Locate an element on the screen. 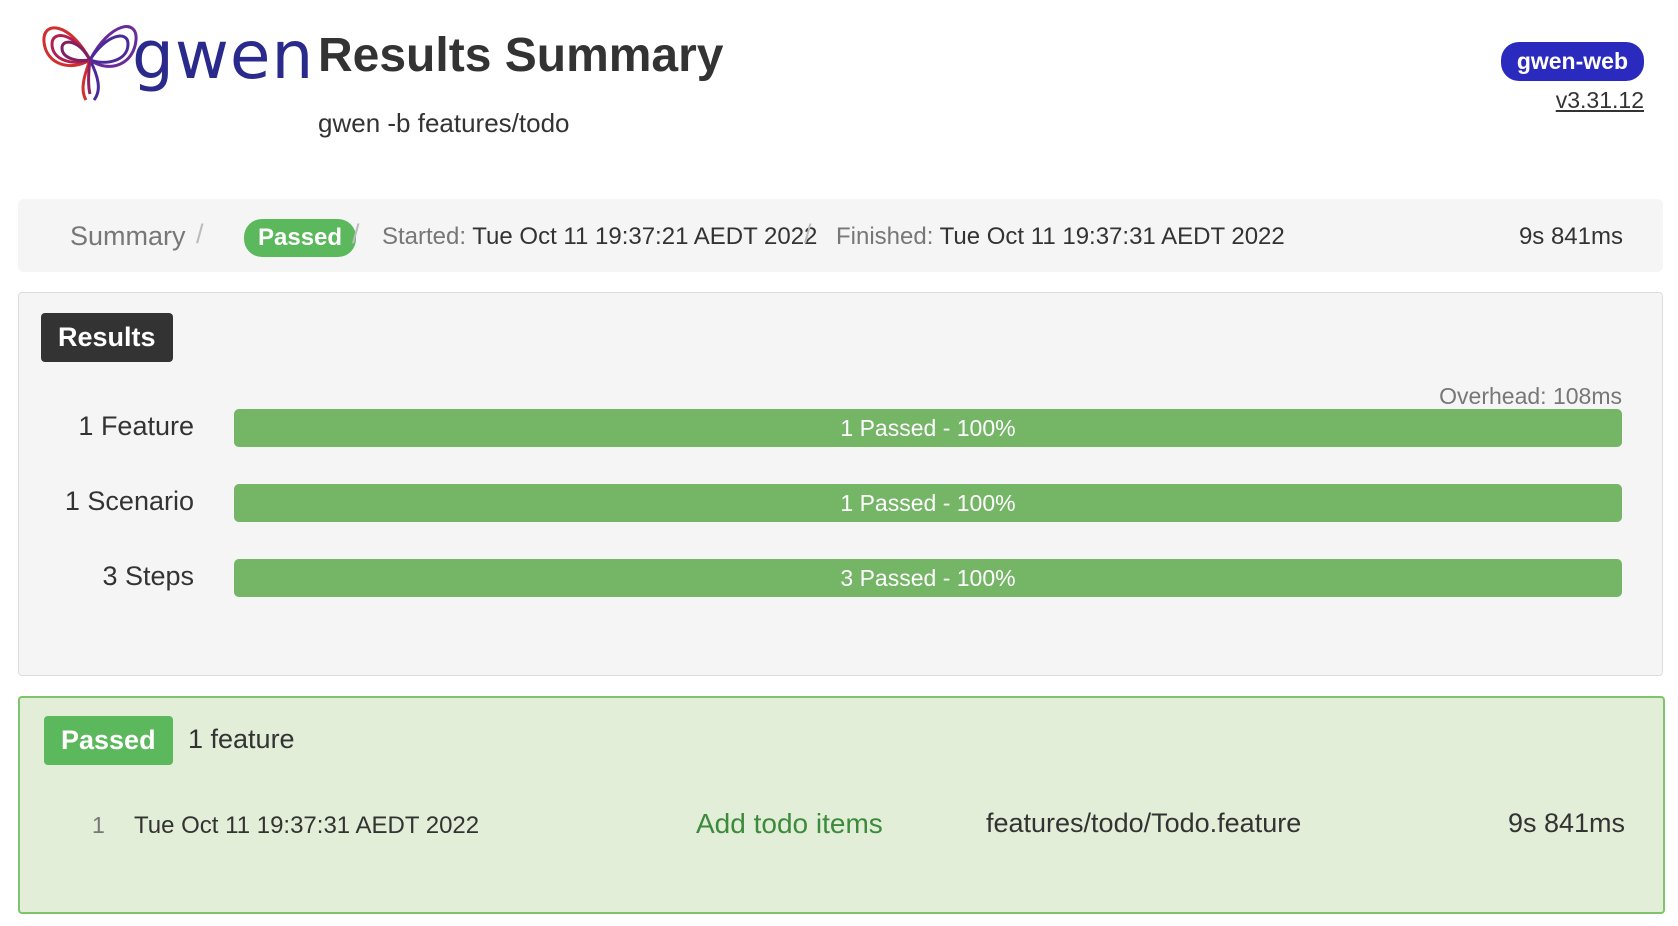 The image size is (1678, 926). gwen-logo: gwen is located at coordinates (176, 58).